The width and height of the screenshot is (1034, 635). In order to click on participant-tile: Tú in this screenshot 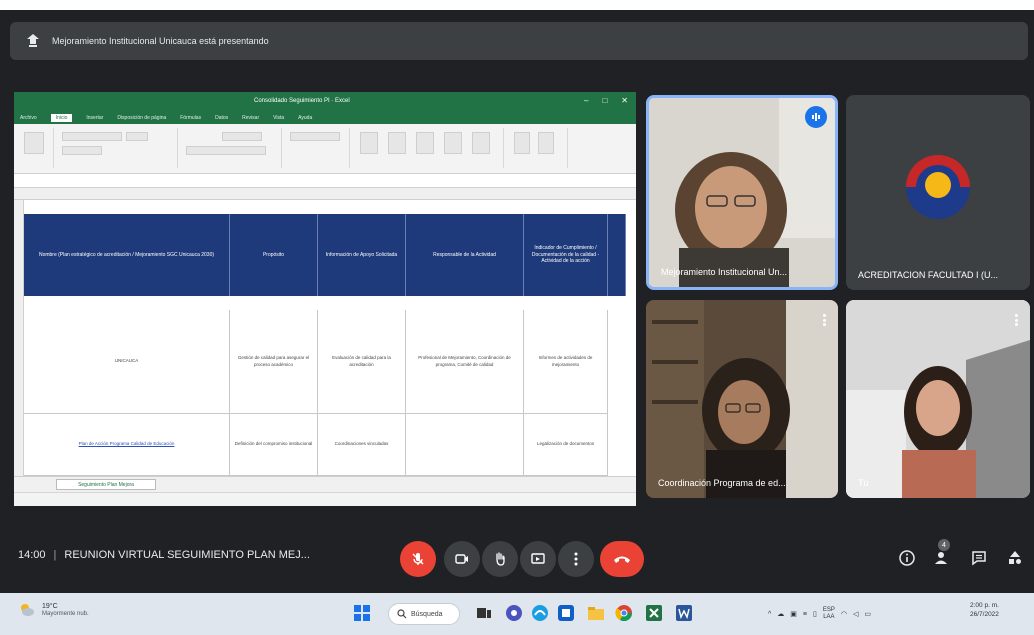, I will do `click(938, 399)`.